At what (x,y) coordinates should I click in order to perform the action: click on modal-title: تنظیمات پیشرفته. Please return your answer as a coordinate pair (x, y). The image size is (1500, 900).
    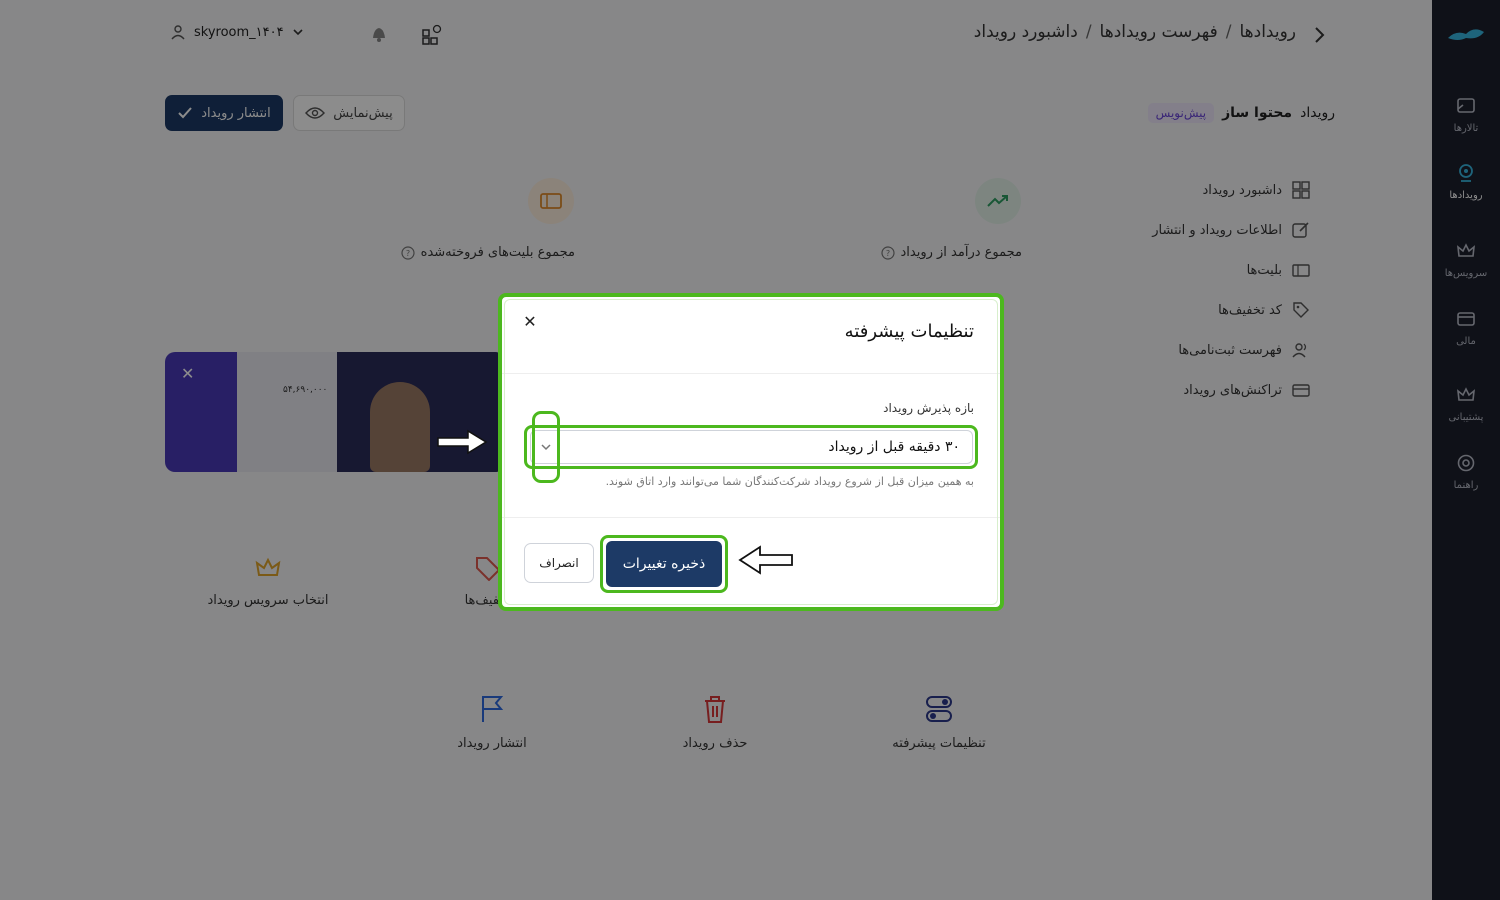
    Looking at the image, I should click on (909, 331).